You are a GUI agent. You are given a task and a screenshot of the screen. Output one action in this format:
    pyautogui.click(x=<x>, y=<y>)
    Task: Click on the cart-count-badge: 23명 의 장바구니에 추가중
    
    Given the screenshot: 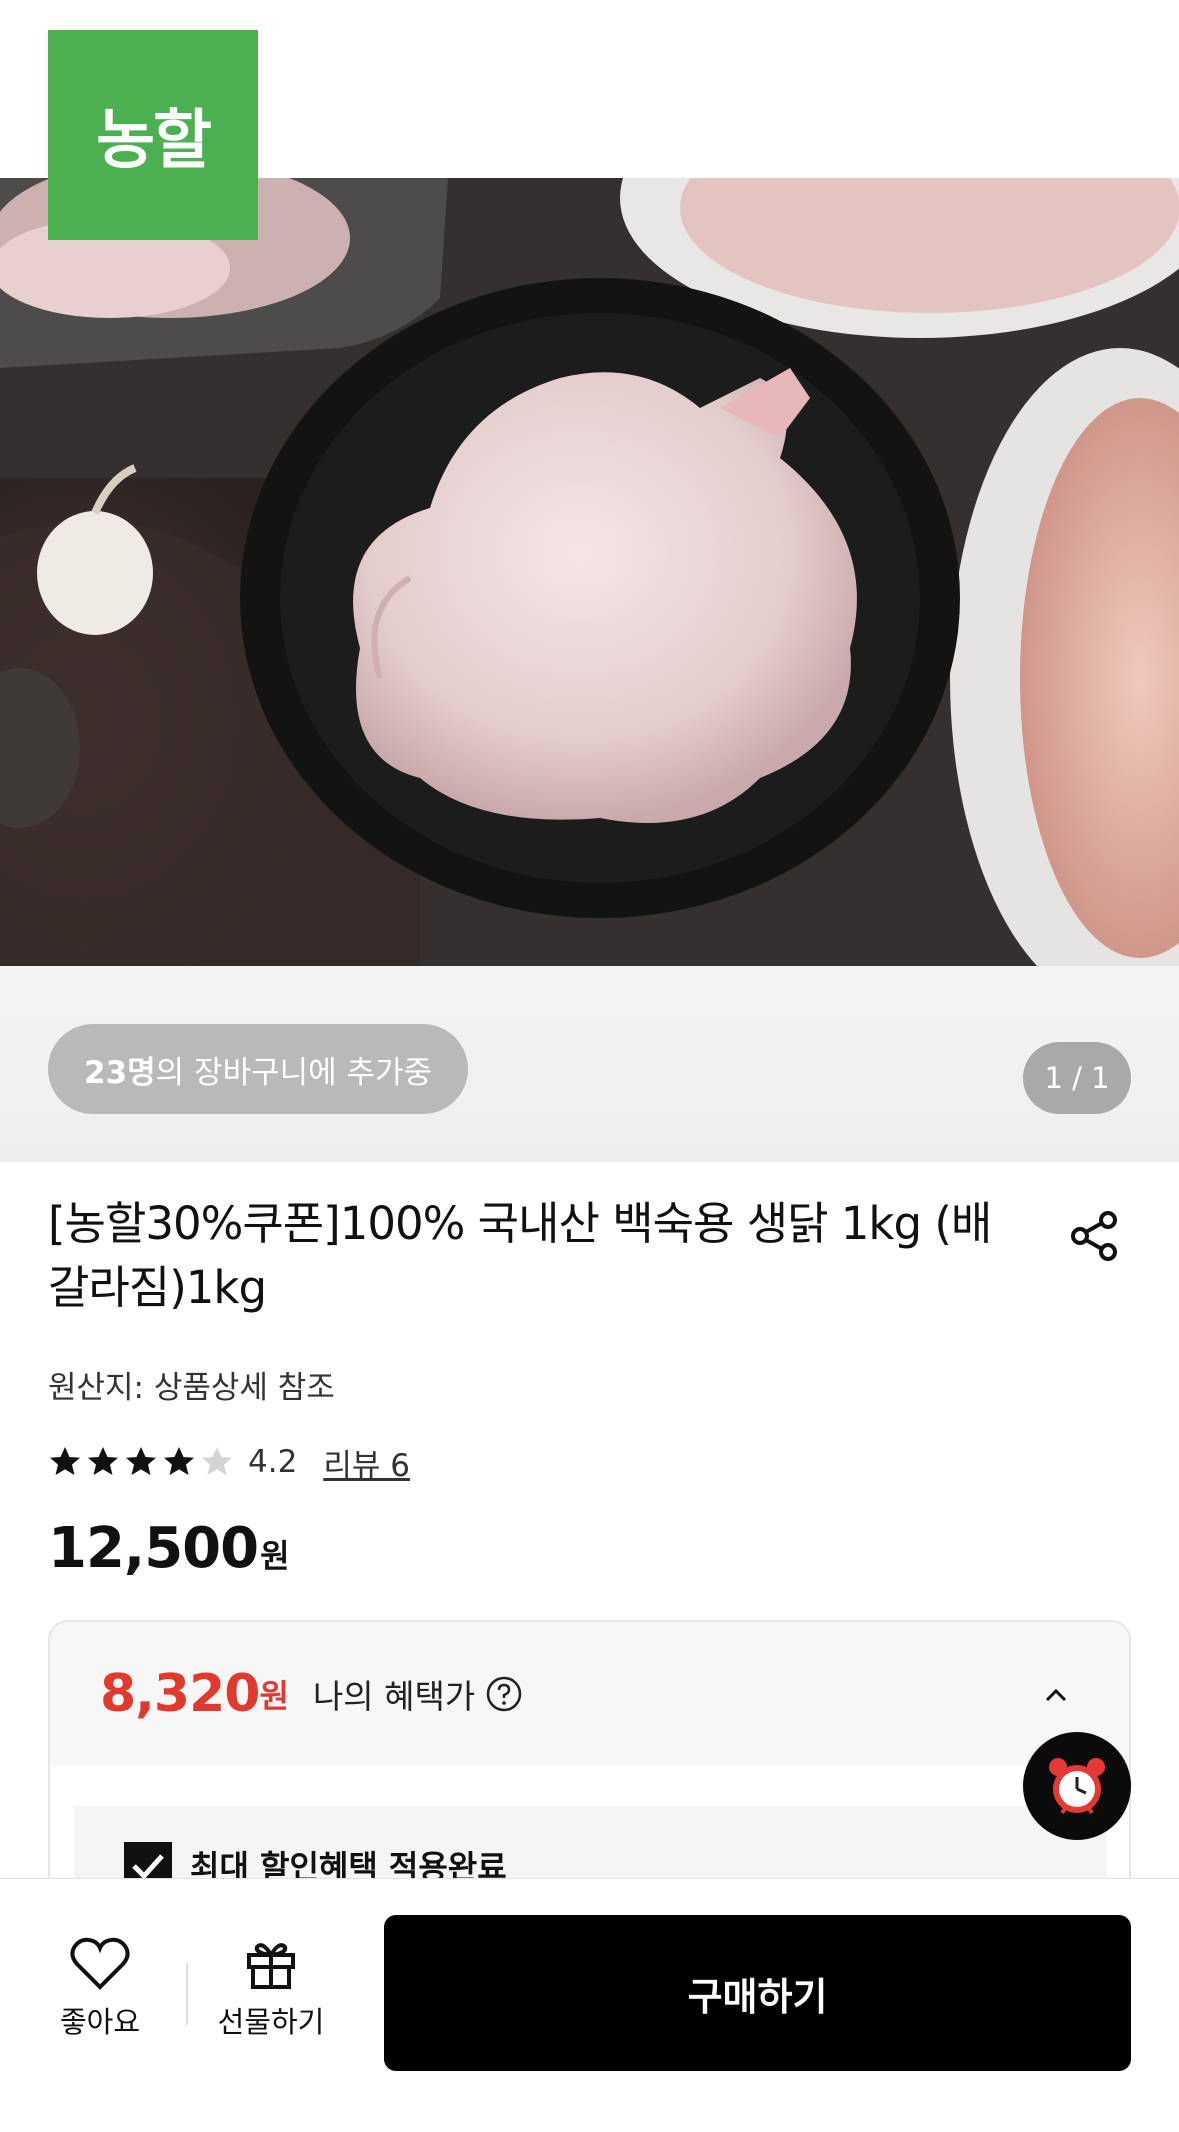 What is the action you would take?
    pyautogui.click(x=258, y=1069)
    